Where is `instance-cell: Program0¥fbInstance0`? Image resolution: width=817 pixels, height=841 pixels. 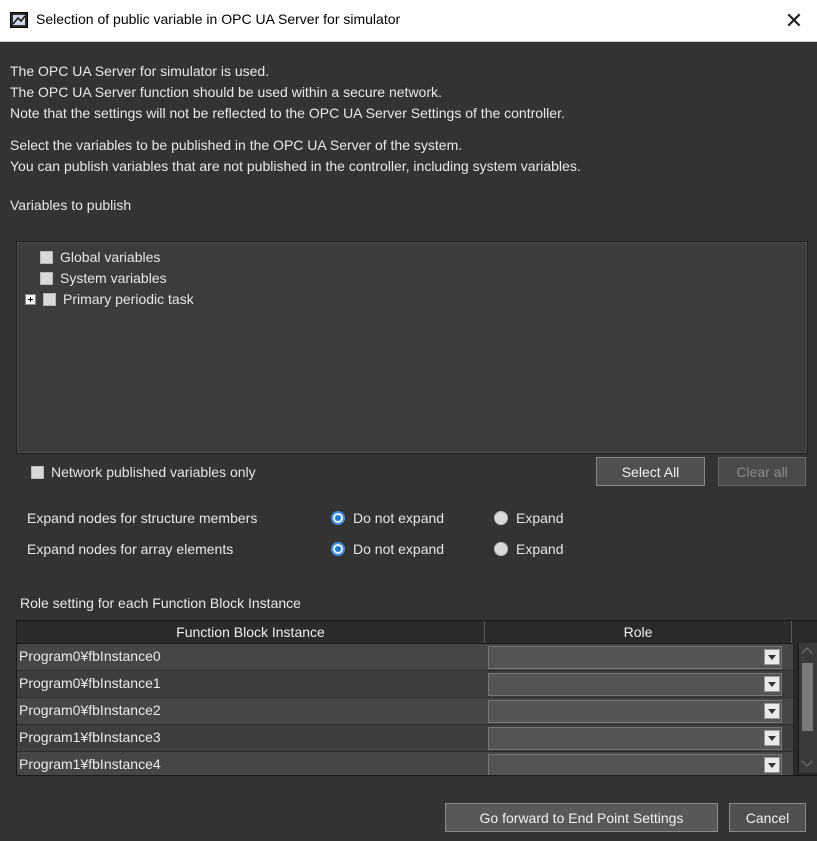 instance-cell: Program0¥fbInstance0 is located at coordinates (90, 656).